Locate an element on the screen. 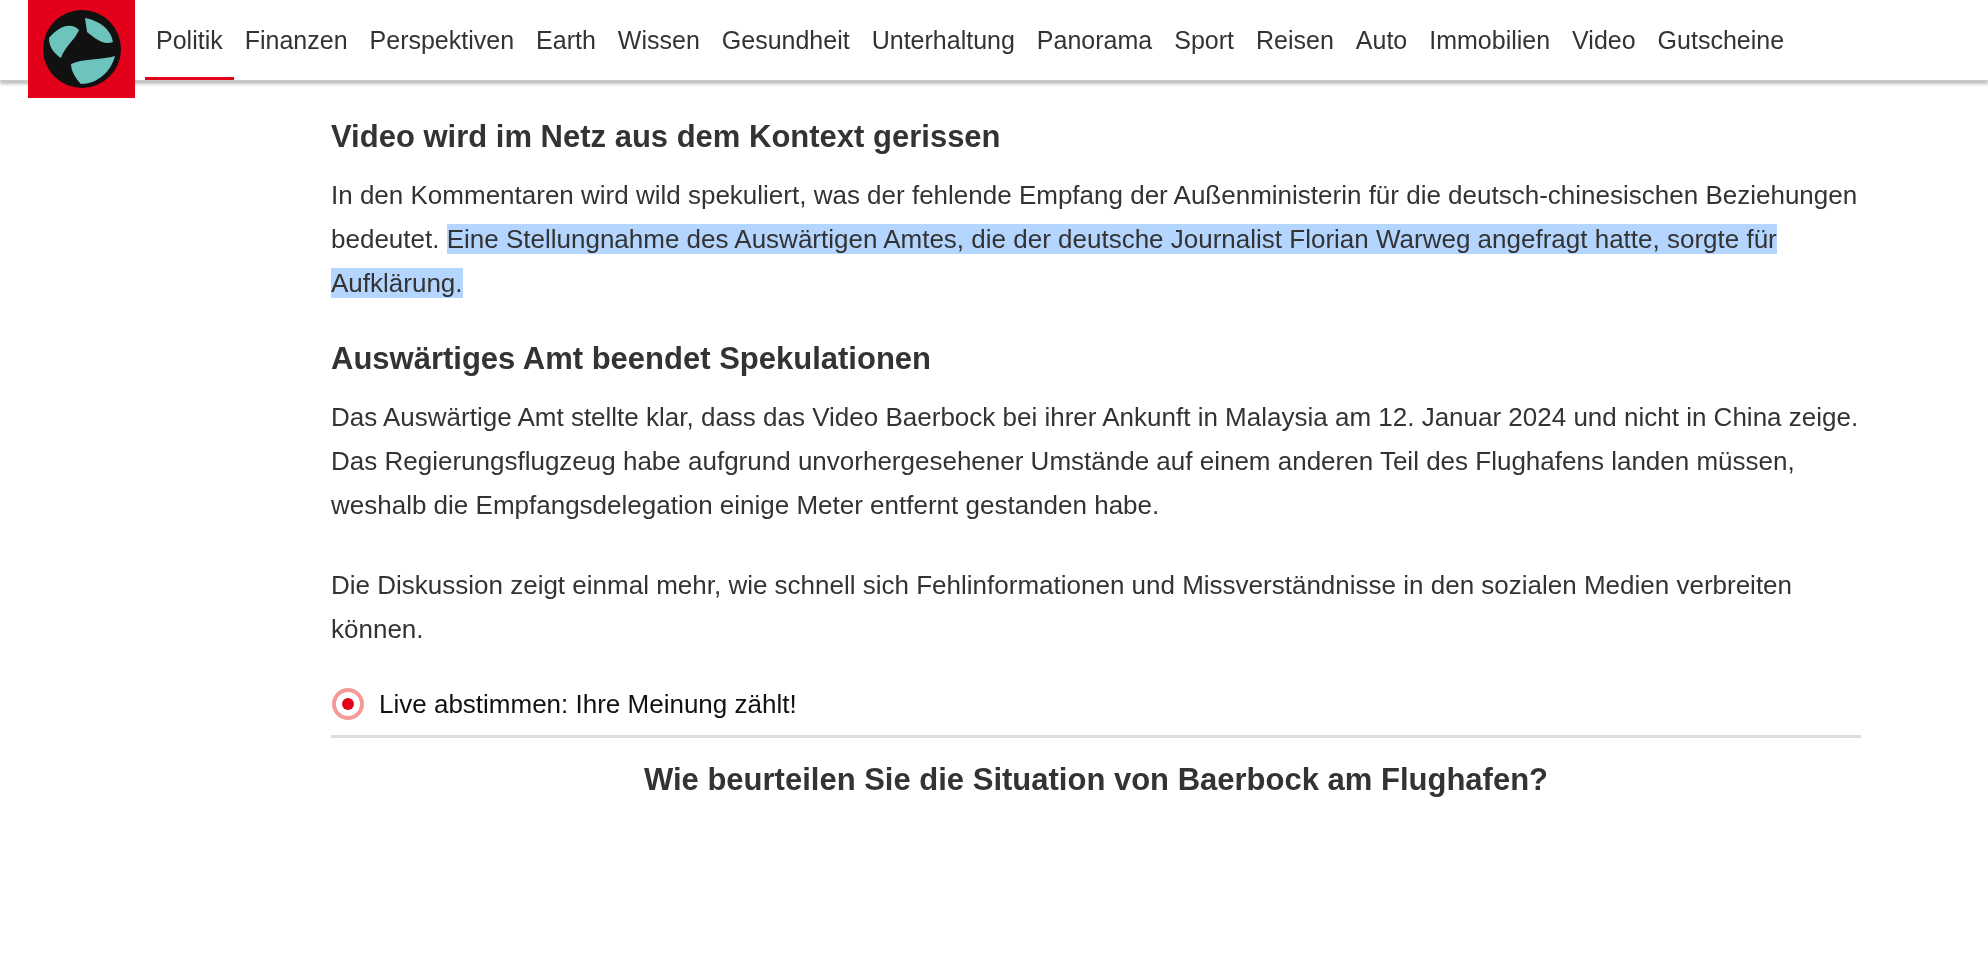  paragraph: Das Auswärtige Amt stellte klar, dass das Video Baerbock bei ihrer Ankunft in Malaysia am 12. Januar 2024 und nicht in China zeige. Das Regierungsflugzeug habe aufgrund unvorhergesehener Umstände auf einem anderen Teil des Flughafens landen müssen, weshalb die Empfangsdelegation einige Meter entfernt gestanden habe. is located at coordinates (1095, 461).